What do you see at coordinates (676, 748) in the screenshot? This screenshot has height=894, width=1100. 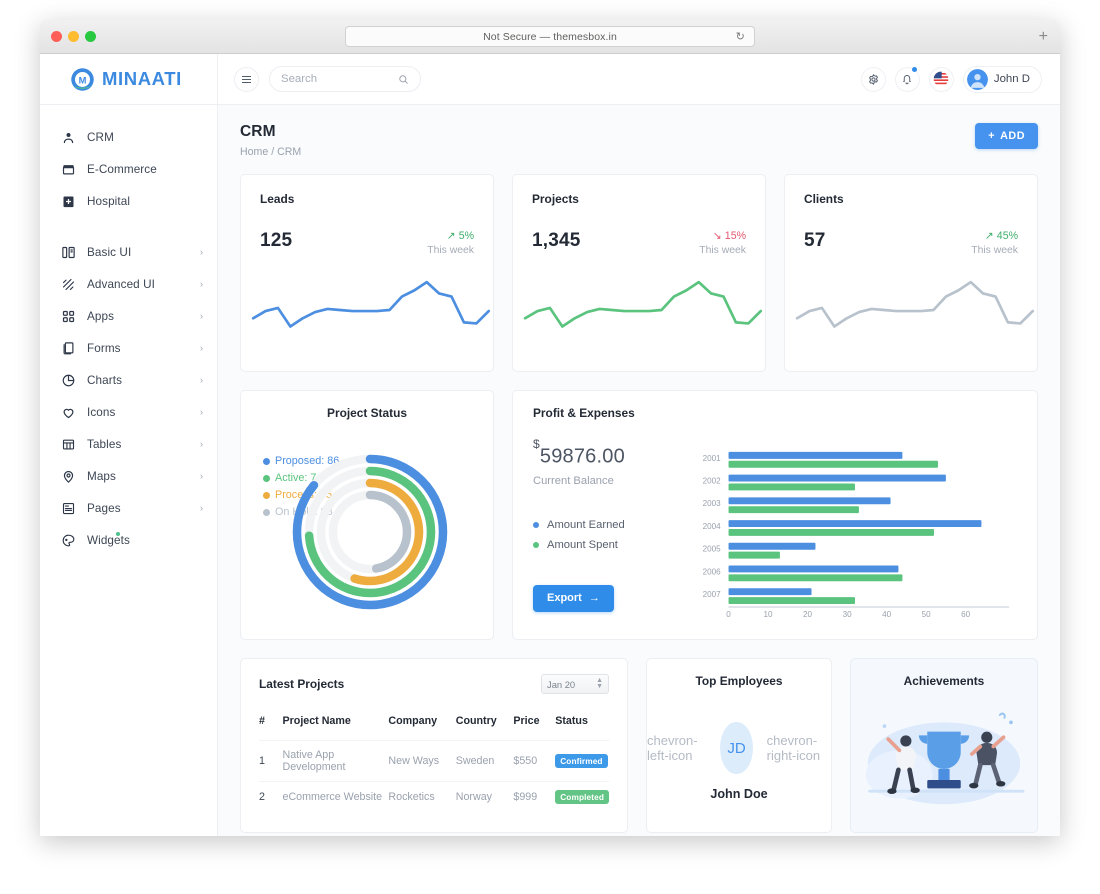 I see `chevron-left-icon: chevron-left-icon` at bounding box center [676, 748].